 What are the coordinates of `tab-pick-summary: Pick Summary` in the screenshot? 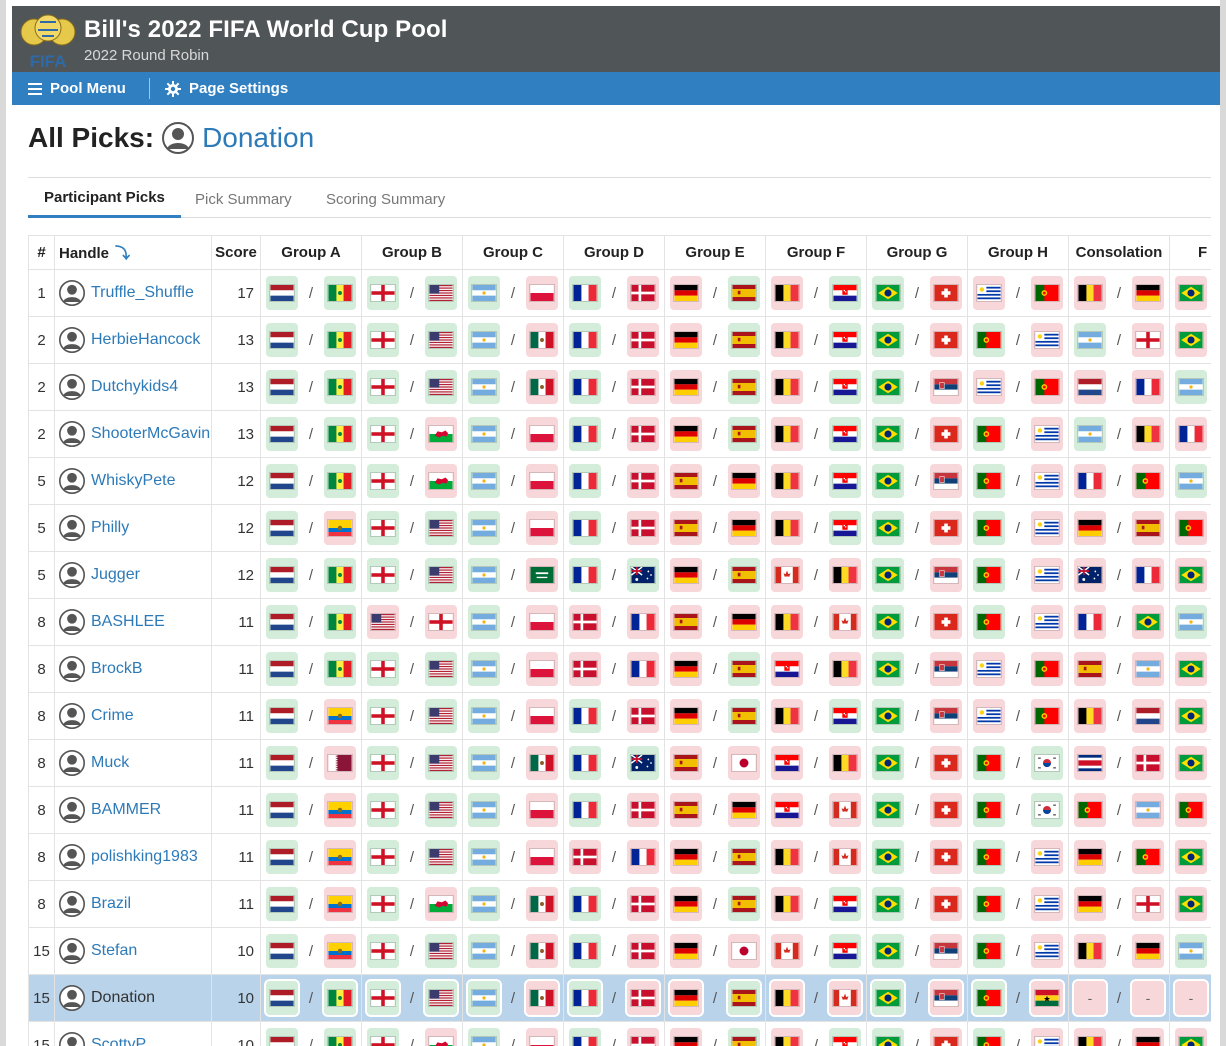 It's located at (243, 199).